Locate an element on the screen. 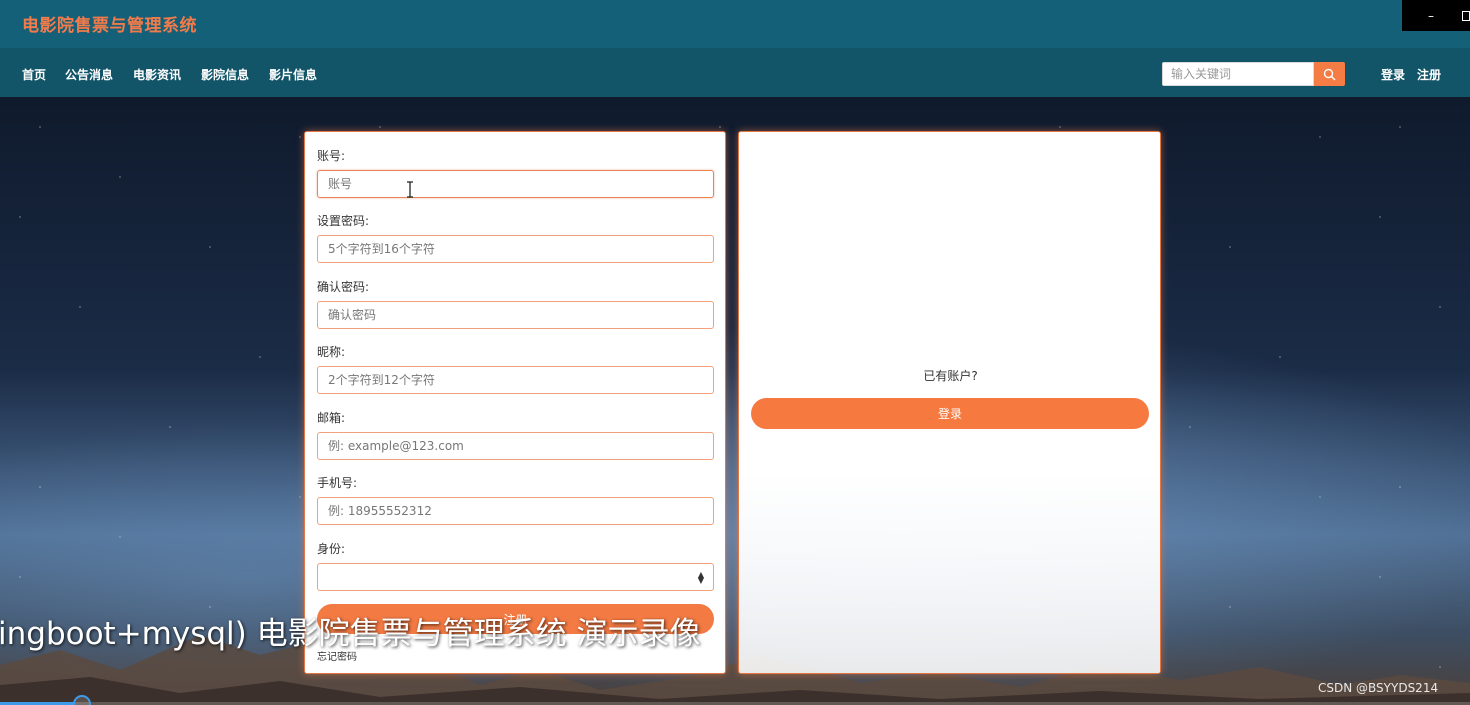 The height and width of the screenshot is (705, 1470). watermark: CSDN @BSYYDS214 is located at coordinates (1378, 688).